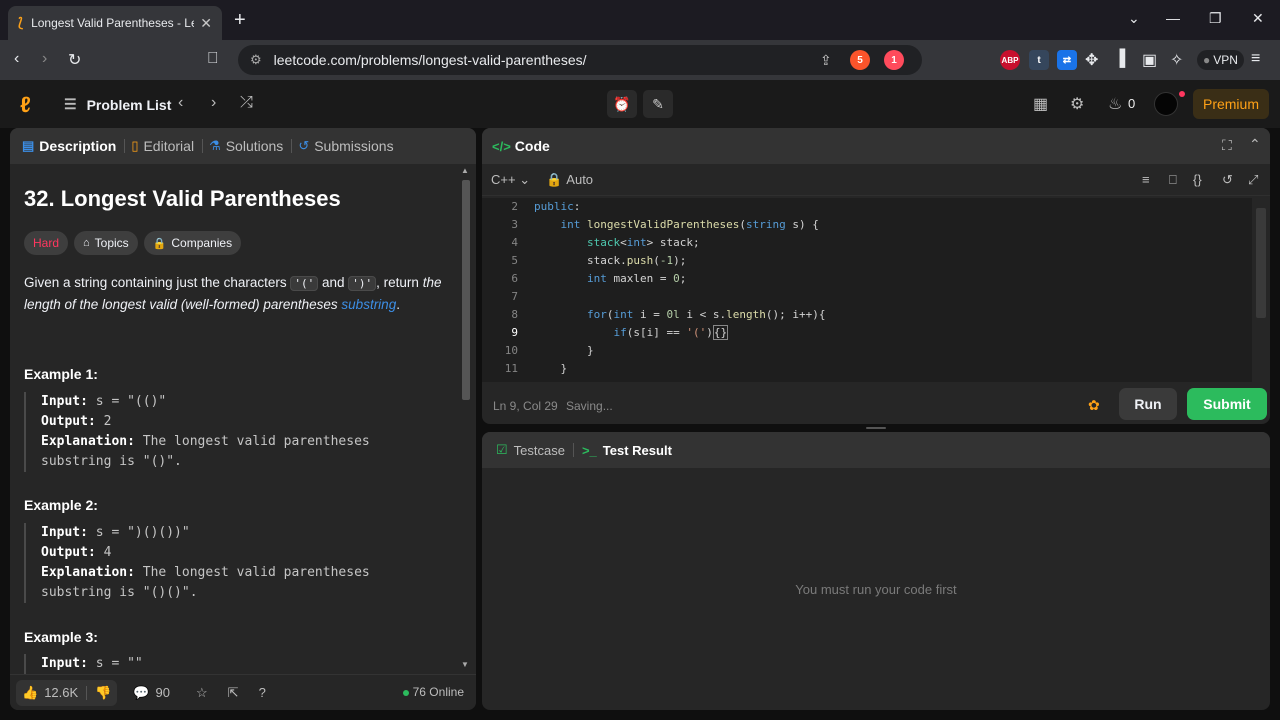  What do you see at coordinates (103, 552) in the screenshot?
I see `output-value: 4` at bounding box center [103, 552].